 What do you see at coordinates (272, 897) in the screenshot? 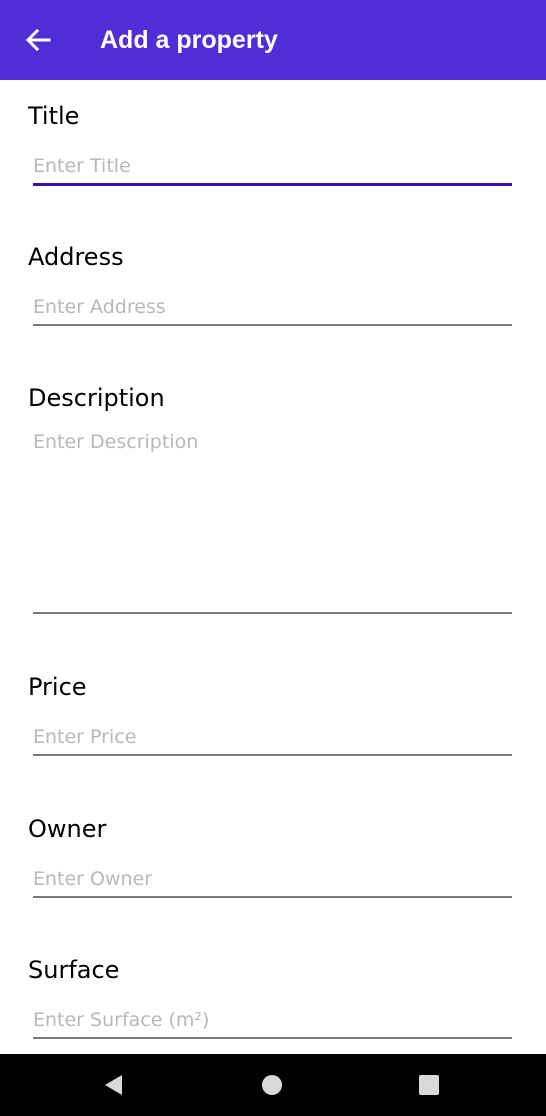
I see `owner-underline` at bounding box center [272, 897].